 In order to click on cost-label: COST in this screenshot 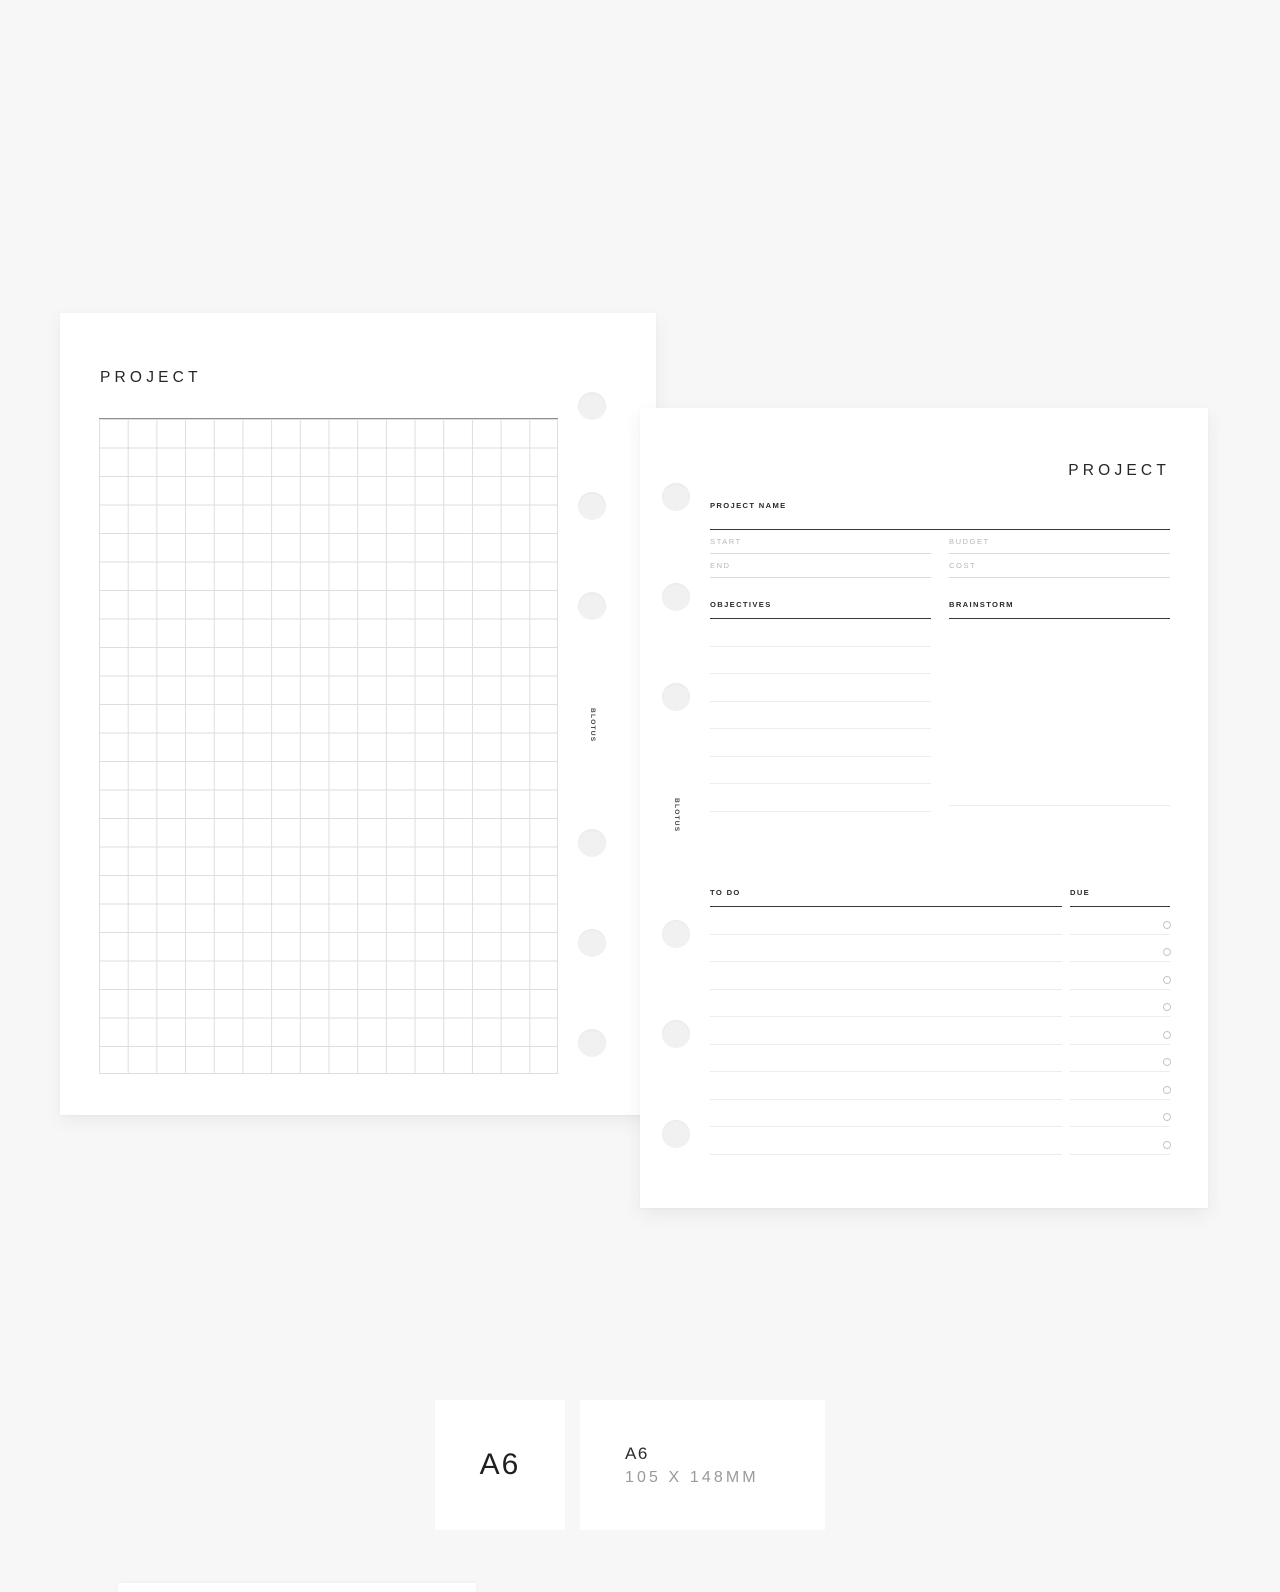, I will do `click(963, 566)`.